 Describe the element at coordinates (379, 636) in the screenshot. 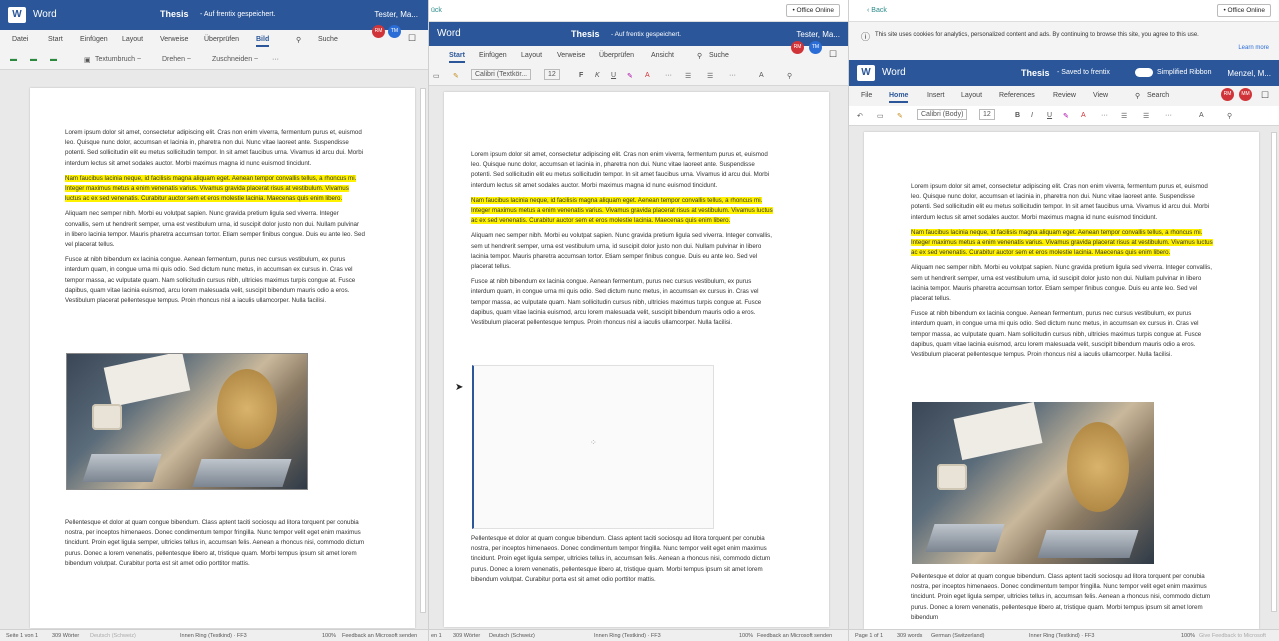

I see `feedback-link: Feedback an Microsoft senden` at that location.